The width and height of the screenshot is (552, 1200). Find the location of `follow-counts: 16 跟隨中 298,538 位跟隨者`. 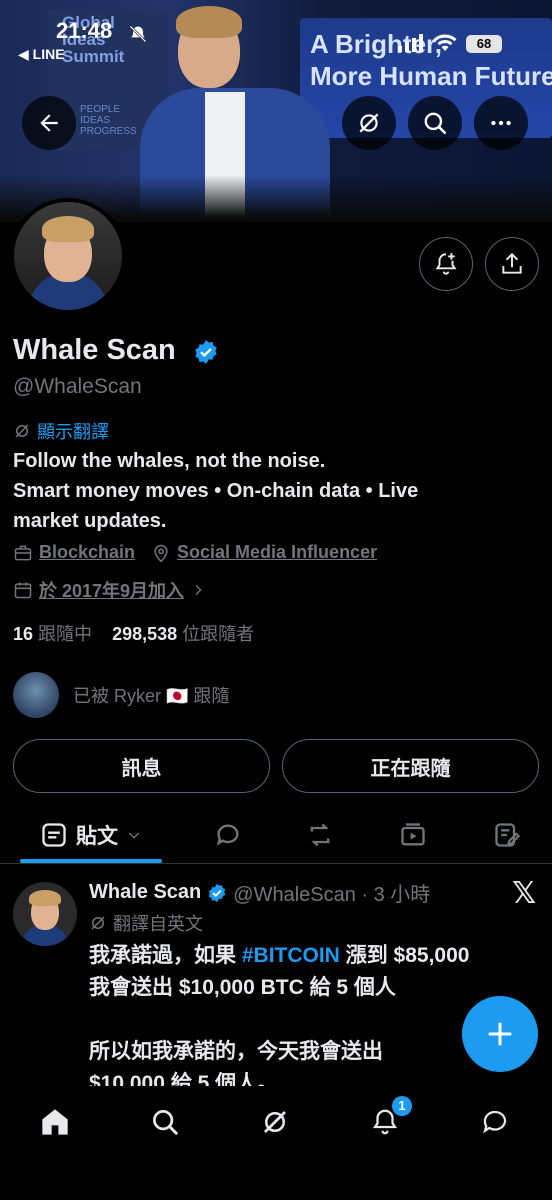

follow-counts: 16 跟隨中 298,538 位跟隨者 is located at coordinates (133, 633).